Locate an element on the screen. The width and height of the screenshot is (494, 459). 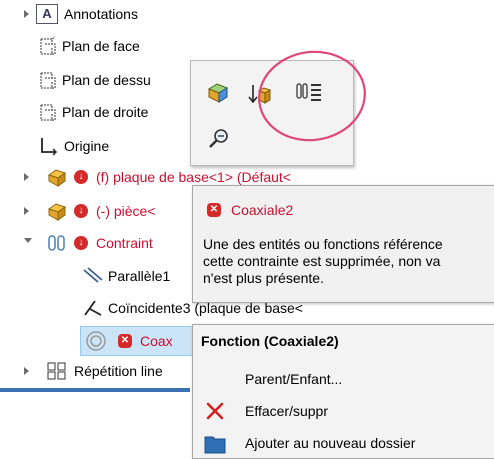
coaxiale-label: Coax is located at coordinates (156, 341).